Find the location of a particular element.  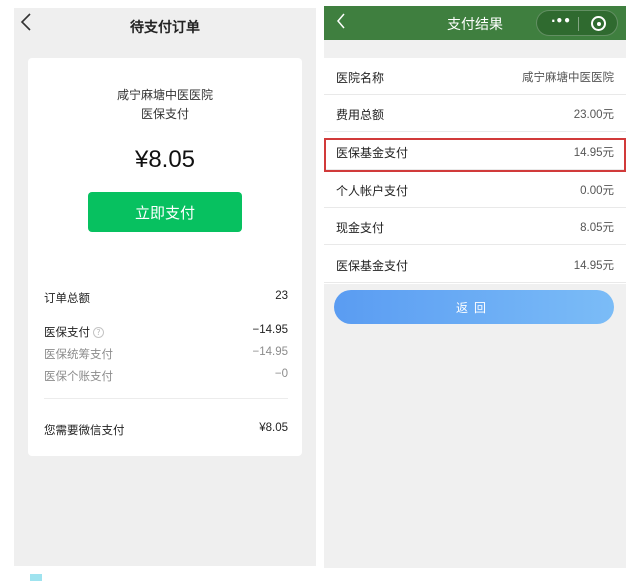

wechat-pay-label: 您需要微信支付 is located at coordinates (84, 430).